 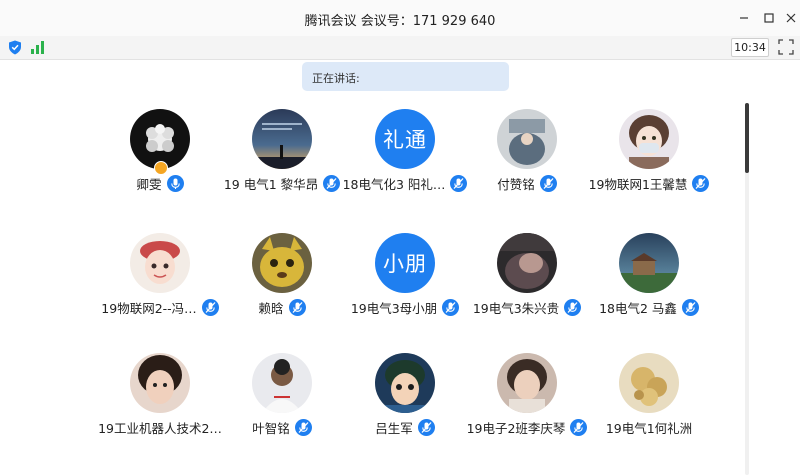 What do you see at coordinates (175, 183) in the screenshot?
I see `mic-on-icon` at bounding box center [175, 183].